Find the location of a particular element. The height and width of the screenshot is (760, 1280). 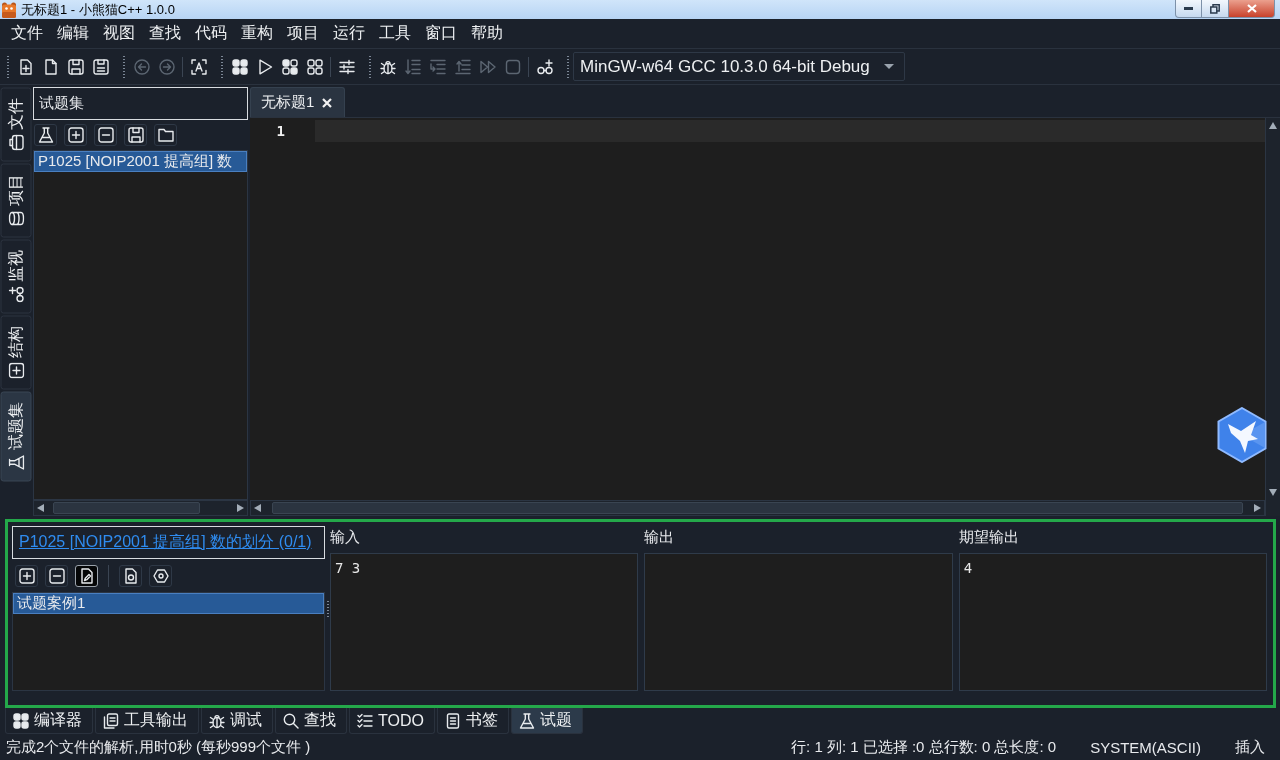

bottom-tab: TODO is located at coordinates (392, 721).